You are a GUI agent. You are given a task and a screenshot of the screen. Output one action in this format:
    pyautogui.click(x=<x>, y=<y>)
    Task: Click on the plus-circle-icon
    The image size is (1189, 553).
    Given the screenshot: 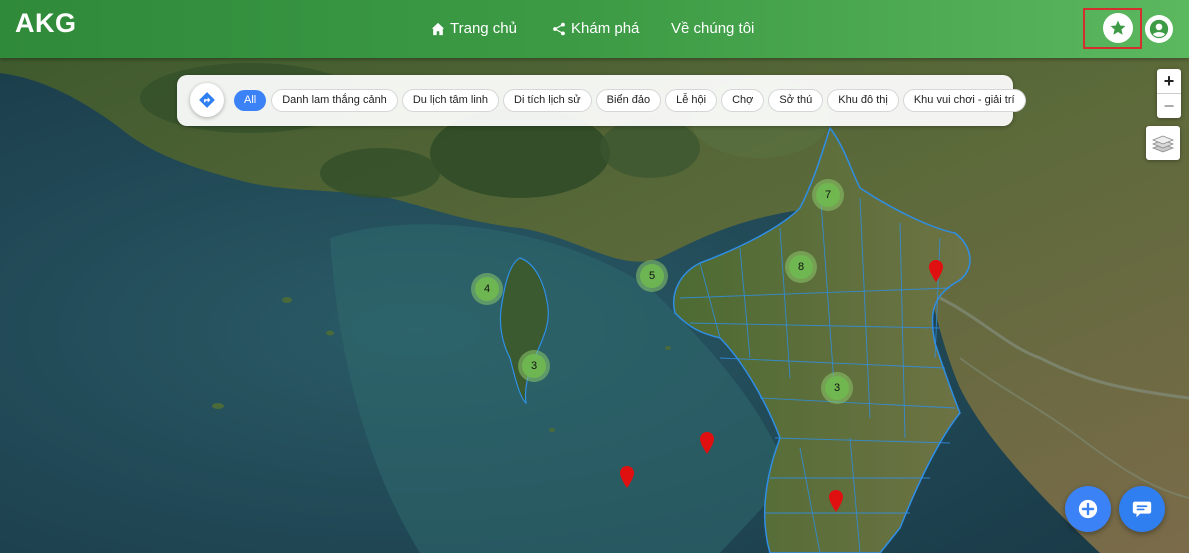 What is the action you would take?
    pyautogui.click(x=1088, y=509)
    